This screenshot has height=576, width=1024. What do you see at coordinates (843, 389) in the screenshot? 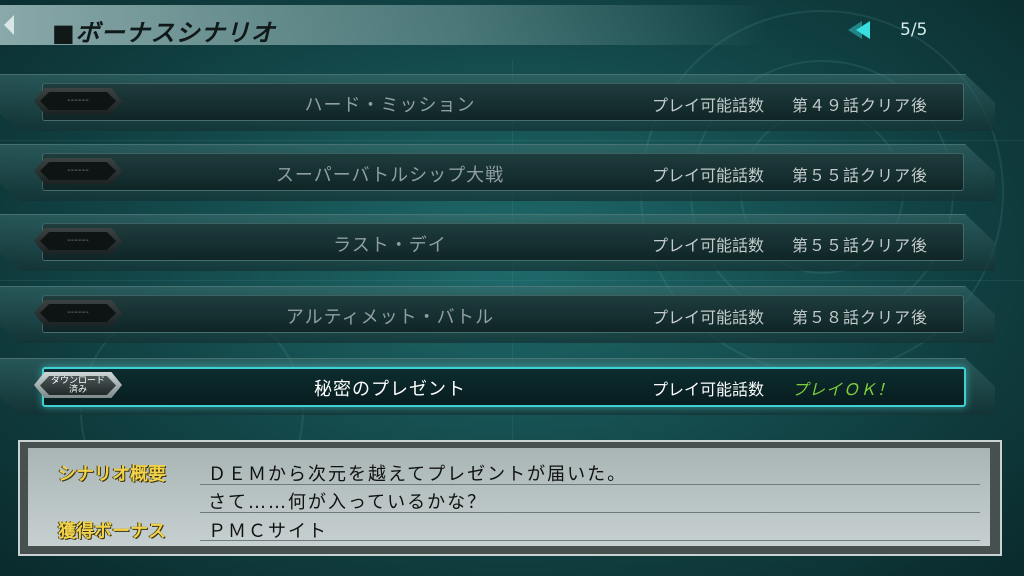
I see `playable-condition: プレイＯＫ！` at bounding box center [843, 389].